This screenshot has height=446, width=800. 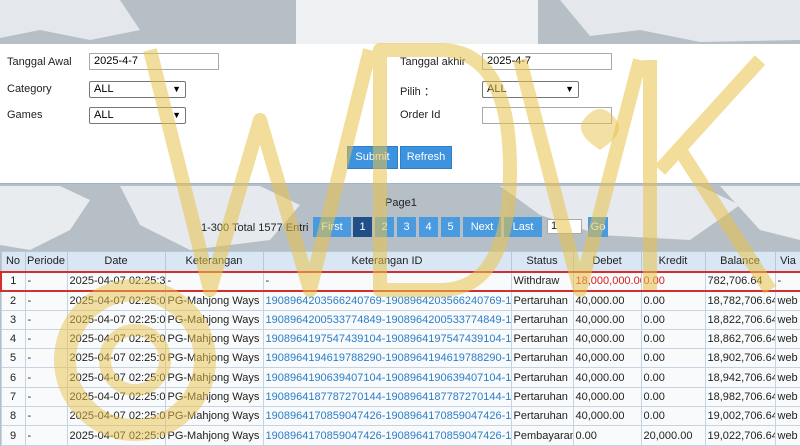 I want to click on col-header-keterangan-id: Keterangan ID, so click(x=387, y=261).